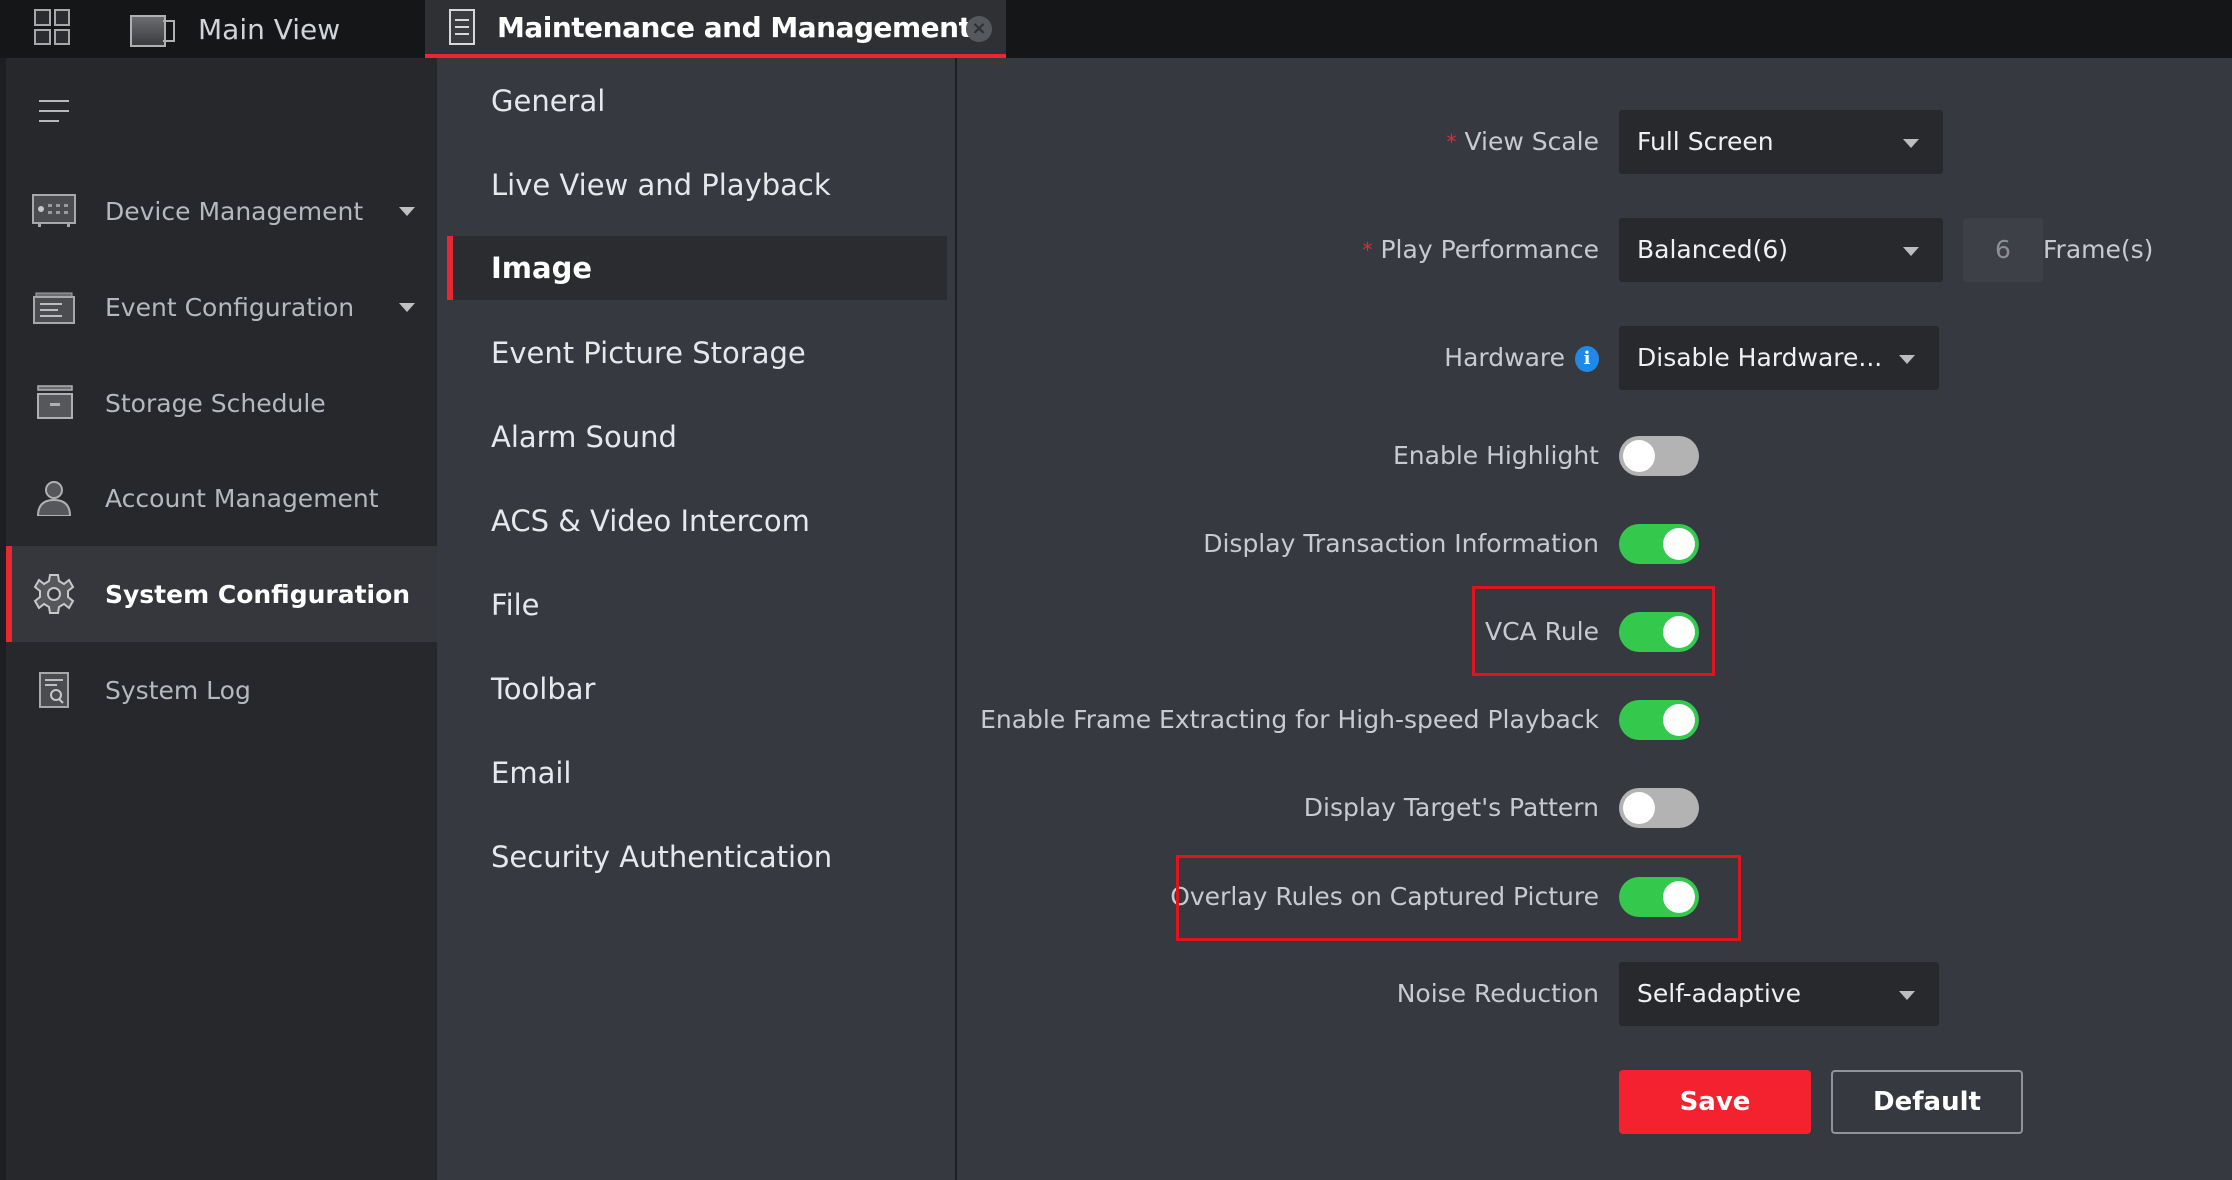 The height and width of the screenshot is (1180, 2232). I want to click on sidebar-item-system-log: System Log, so click(221, 690).